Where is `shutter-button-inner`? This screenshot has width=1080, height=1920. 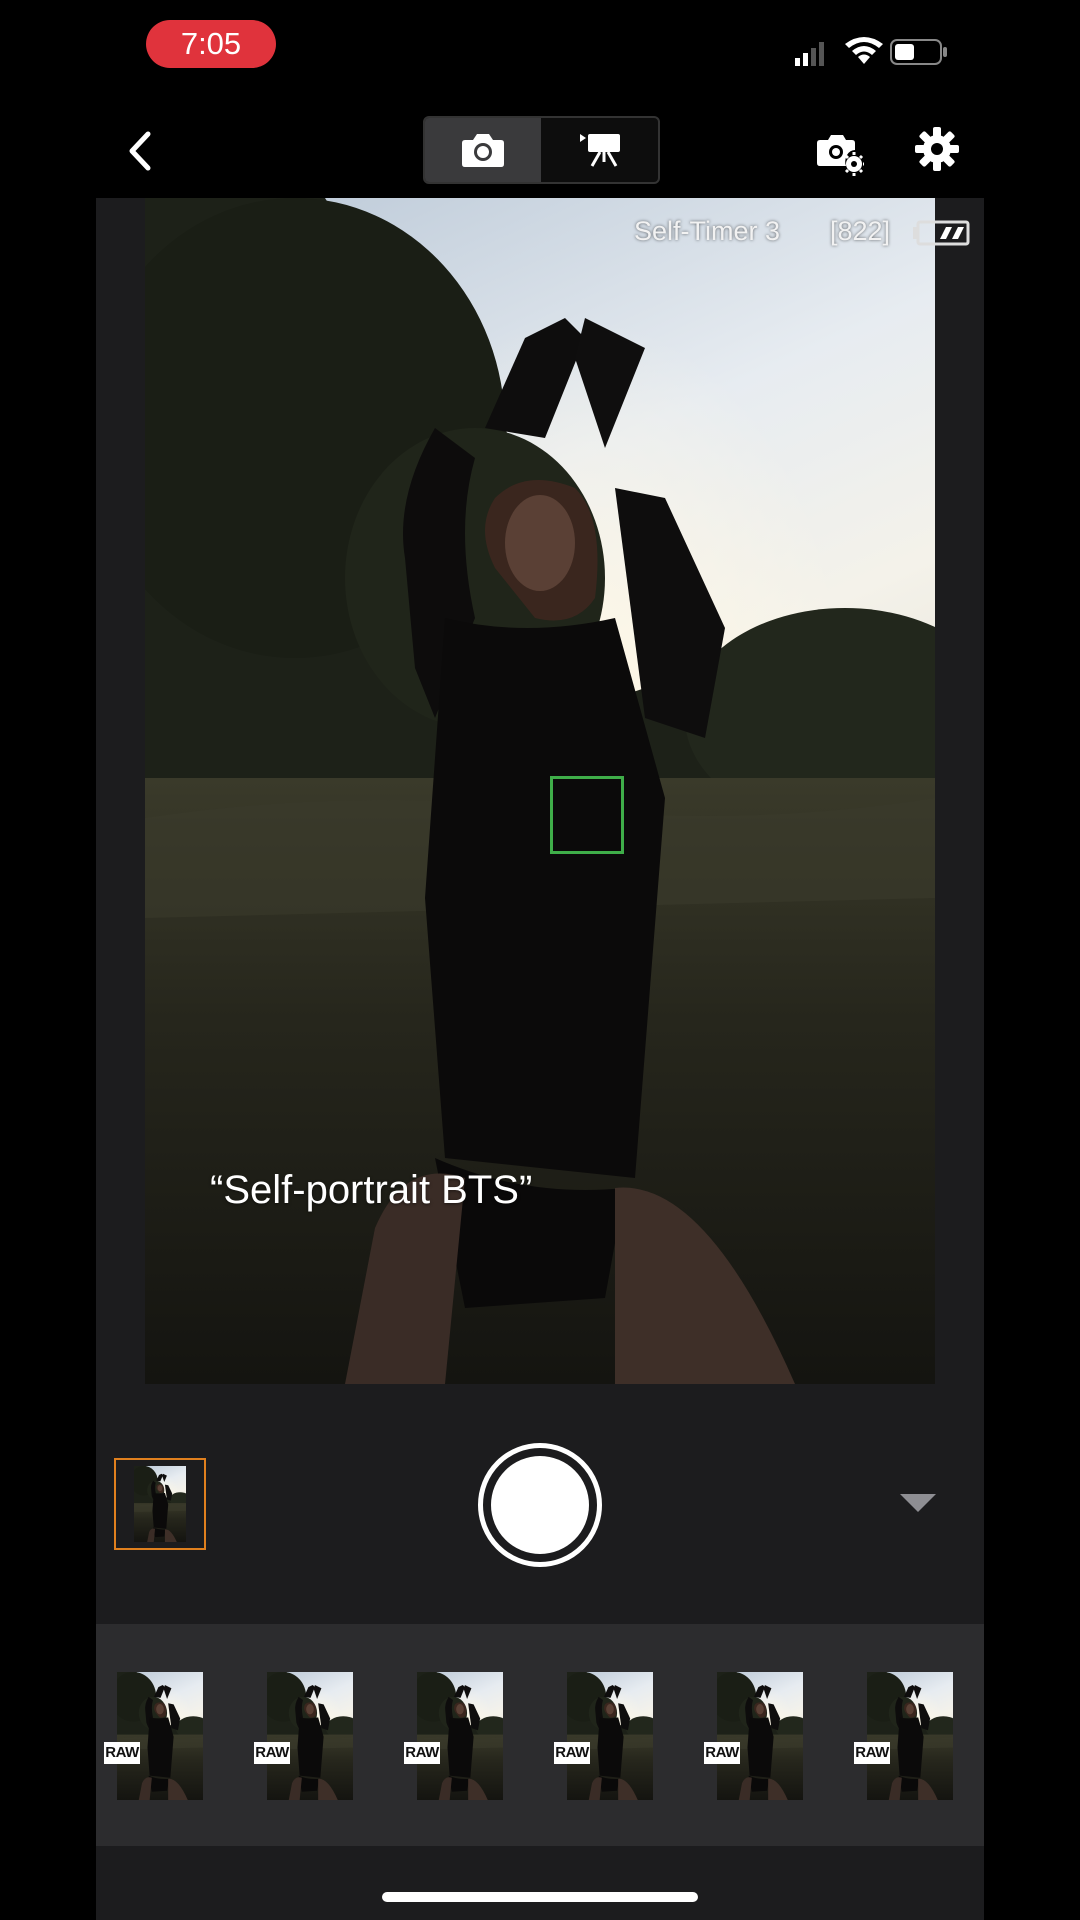 shutter-button-inner is located at coordinates (540, 1505).